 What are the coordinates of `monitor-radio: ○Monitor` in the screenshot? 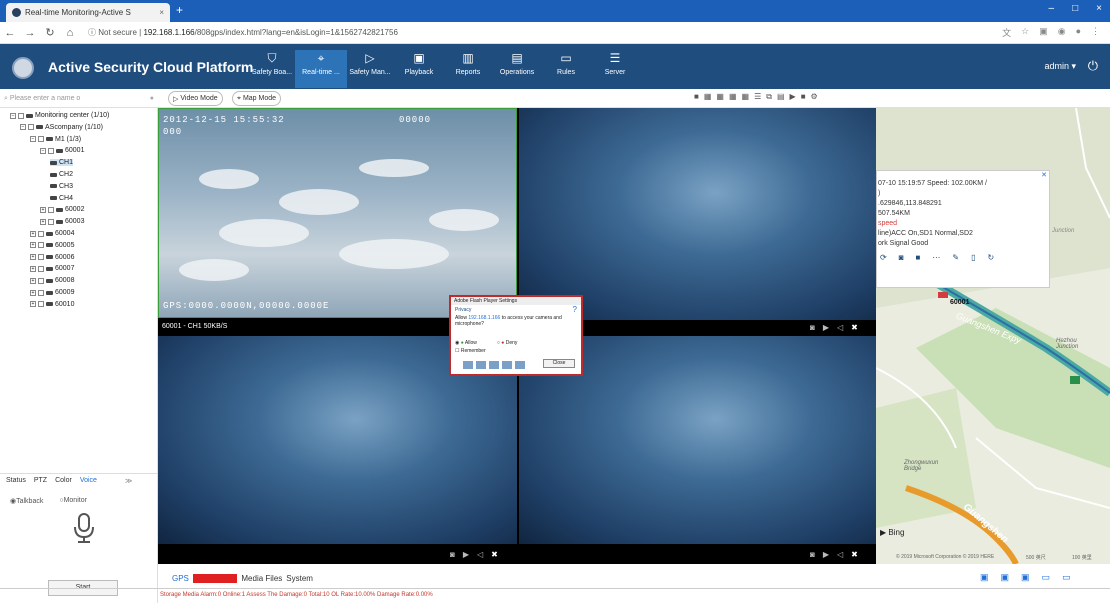 It's located at (73, 501).